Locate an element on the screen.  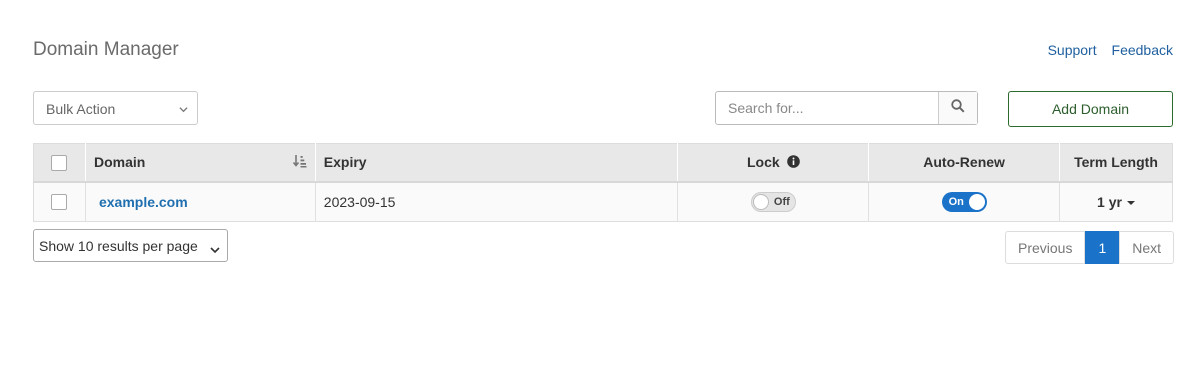
feedback-link: Feedback is located at coordinates (1142, 50).